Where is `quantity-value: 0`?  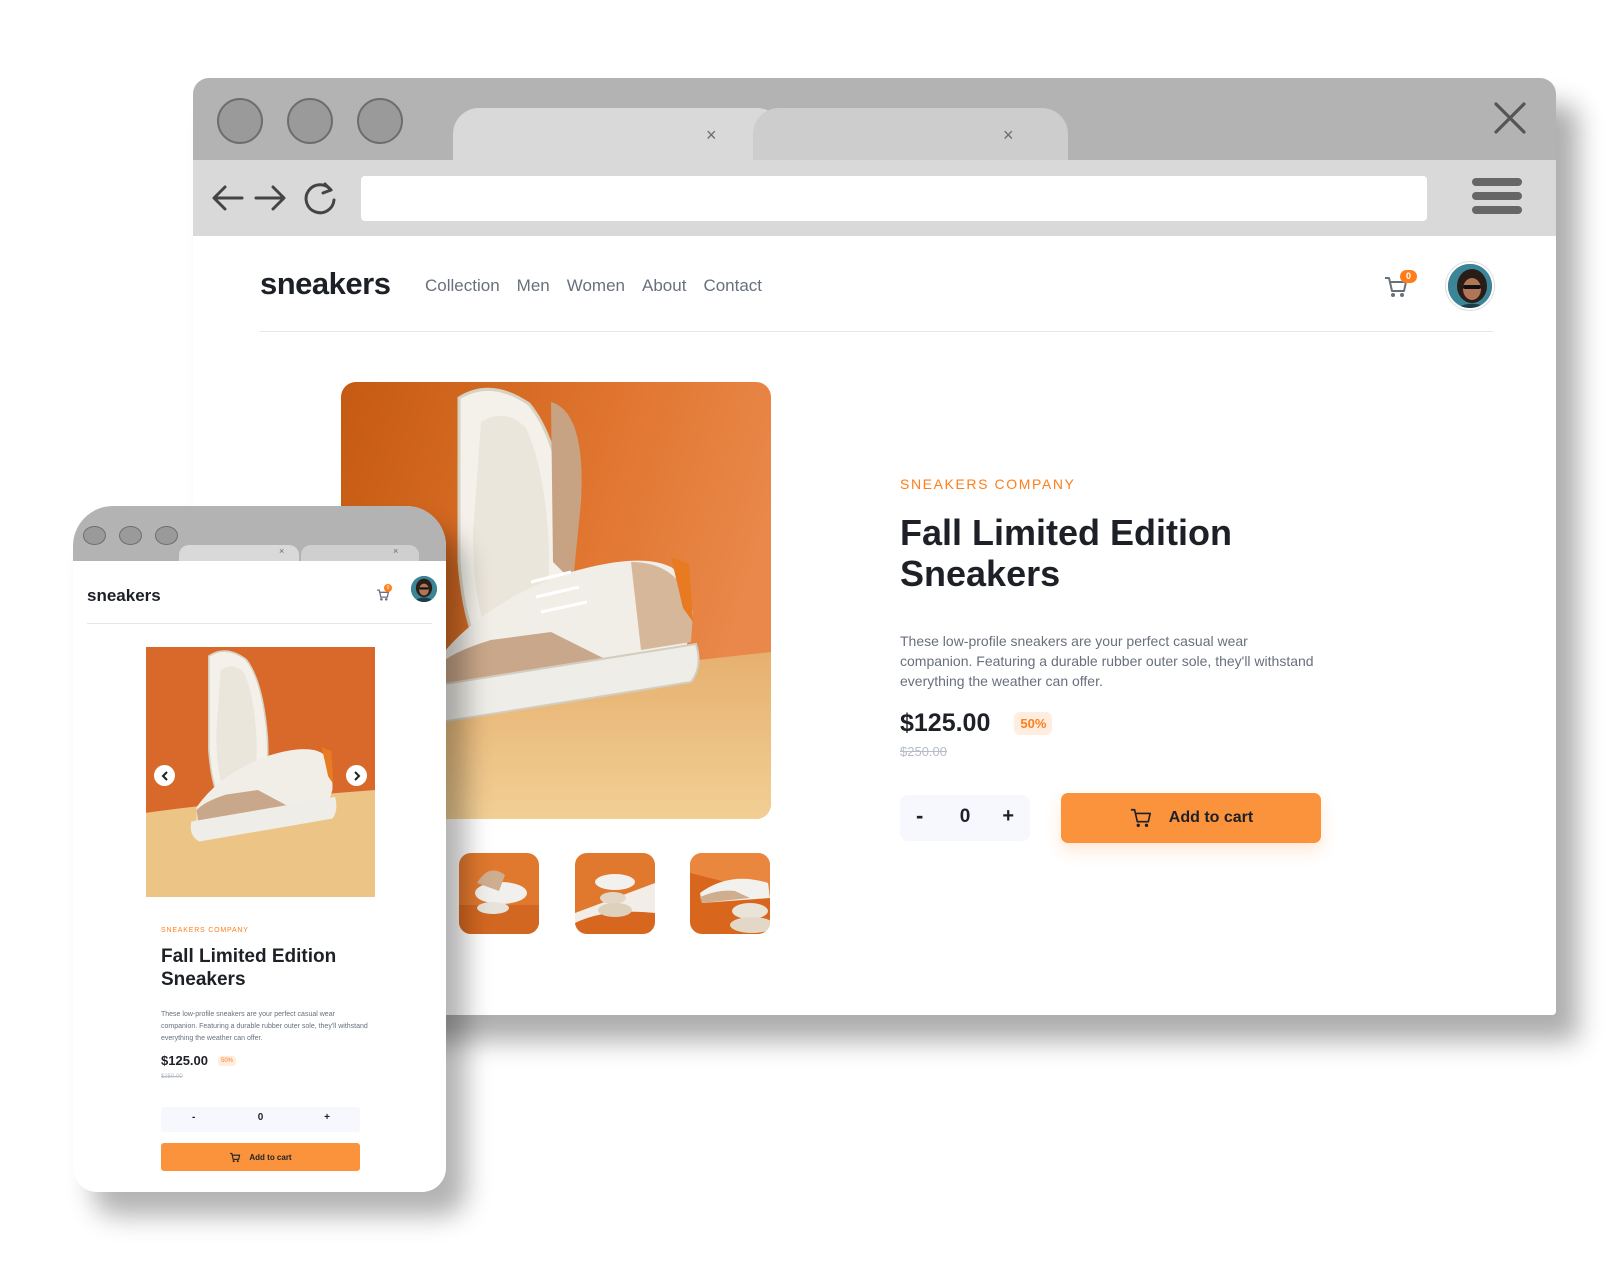 quantity-value: 0 is located at coordinates (260, 1117).